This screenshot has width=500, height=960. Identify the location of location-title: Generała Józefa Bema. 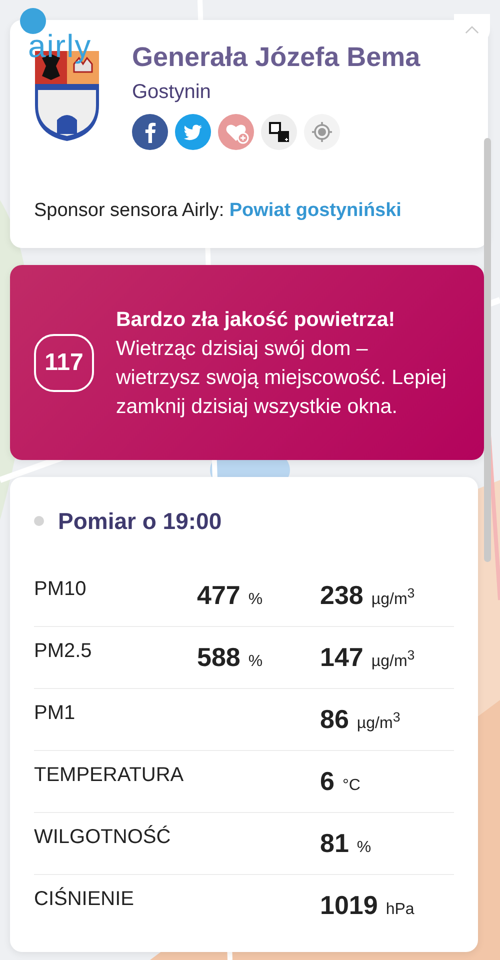
(276, 57).